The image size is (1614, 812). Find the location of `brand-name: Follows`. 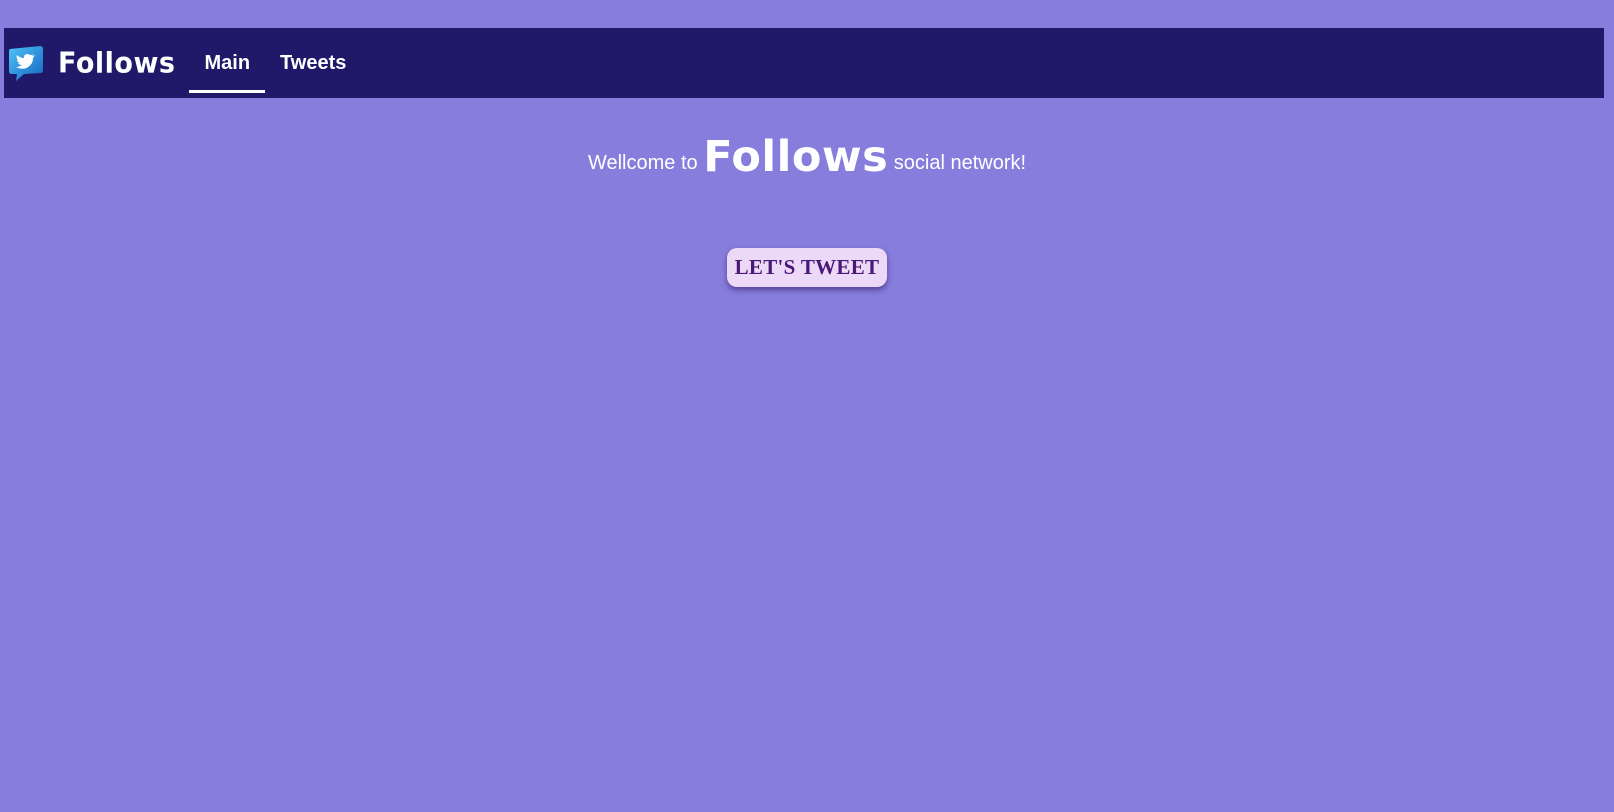

brand-name: Follows is located at coordinates (116, 63).